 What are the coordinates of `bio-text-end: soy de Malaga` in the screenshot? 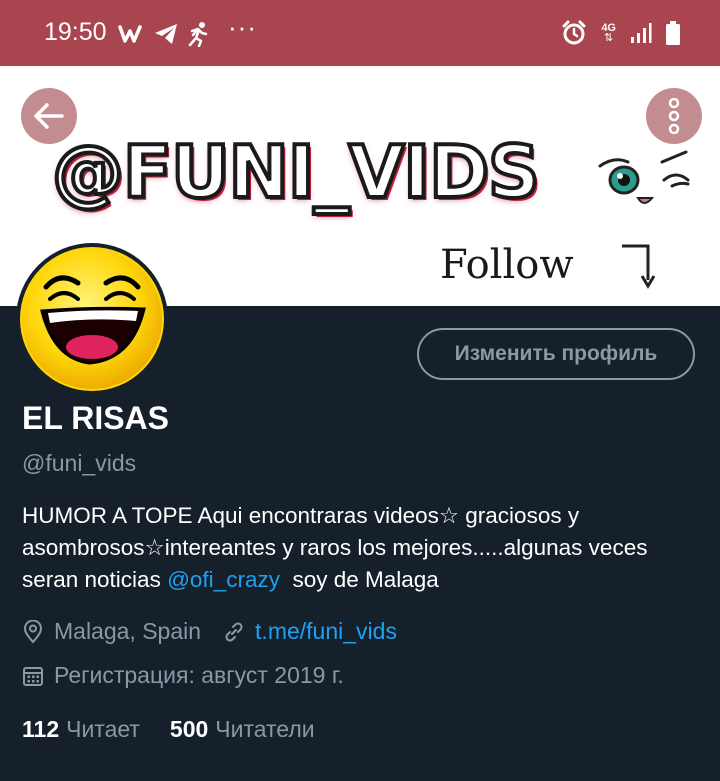 It's located at (359, 579).